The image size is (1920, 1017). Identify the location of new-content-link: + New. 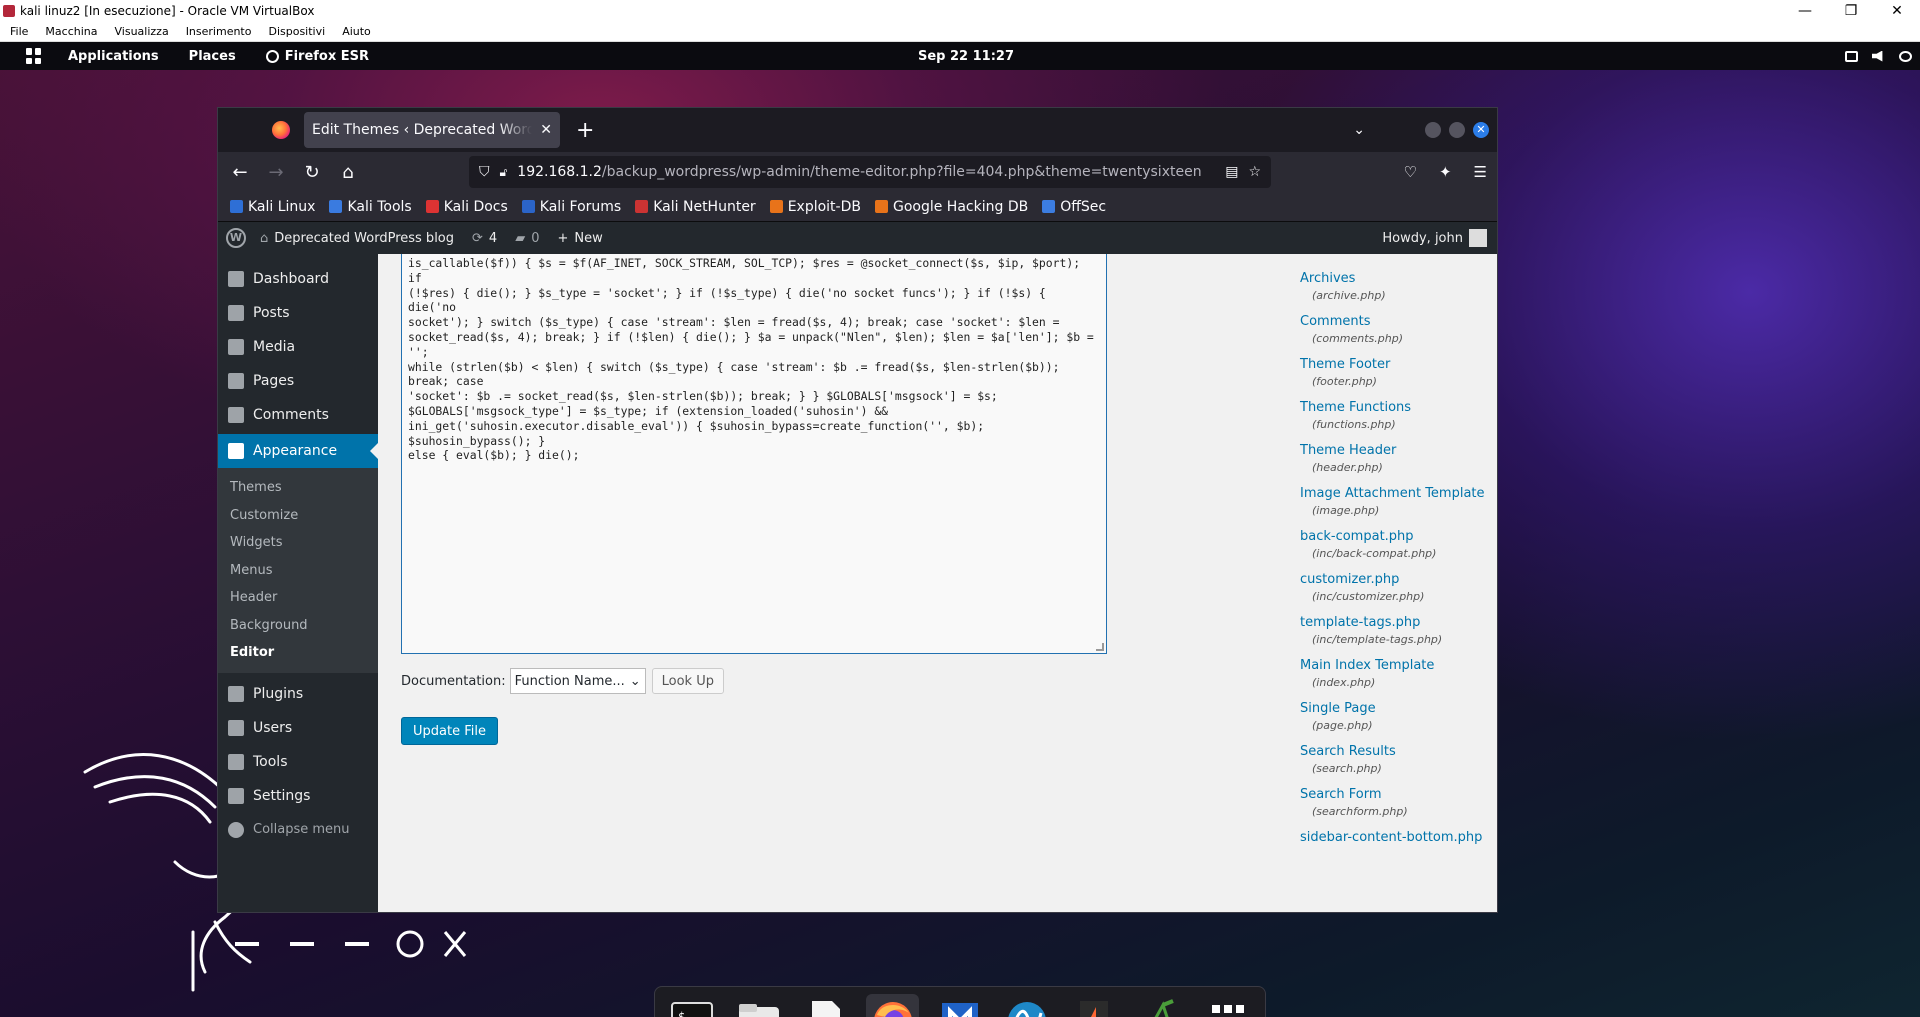
(579, 238).